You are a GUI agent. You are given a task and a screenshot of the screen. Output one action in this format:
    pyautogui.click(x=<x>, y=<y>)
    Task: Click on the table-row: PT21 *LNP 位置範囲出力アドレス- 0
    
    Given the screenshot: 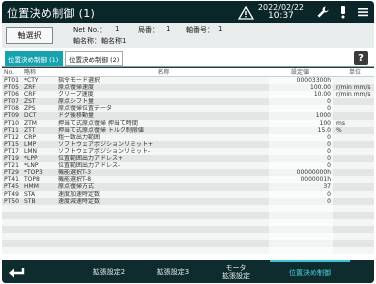 What is the action you would take?
    pyautogui.click(x=188, y=166)
    